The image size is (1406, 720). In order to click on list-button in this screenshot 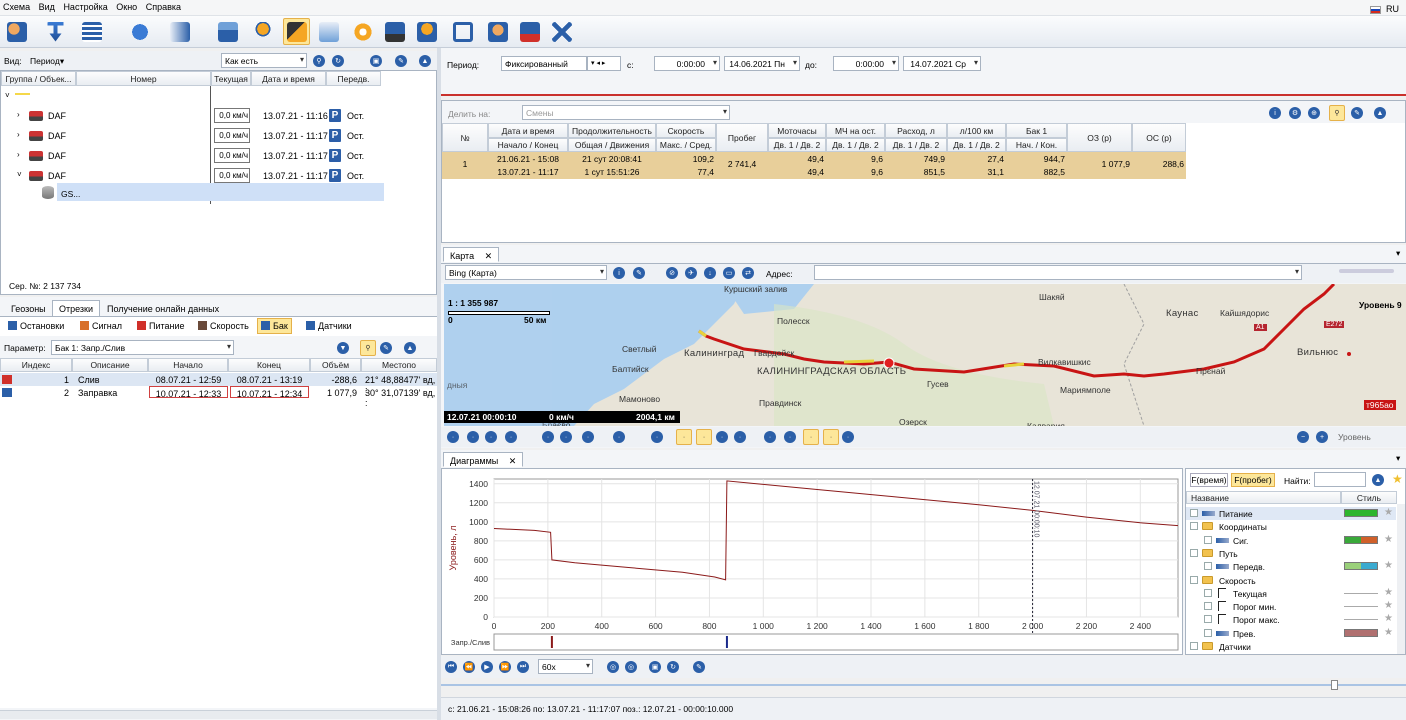, I will do `click(91, 31)`.